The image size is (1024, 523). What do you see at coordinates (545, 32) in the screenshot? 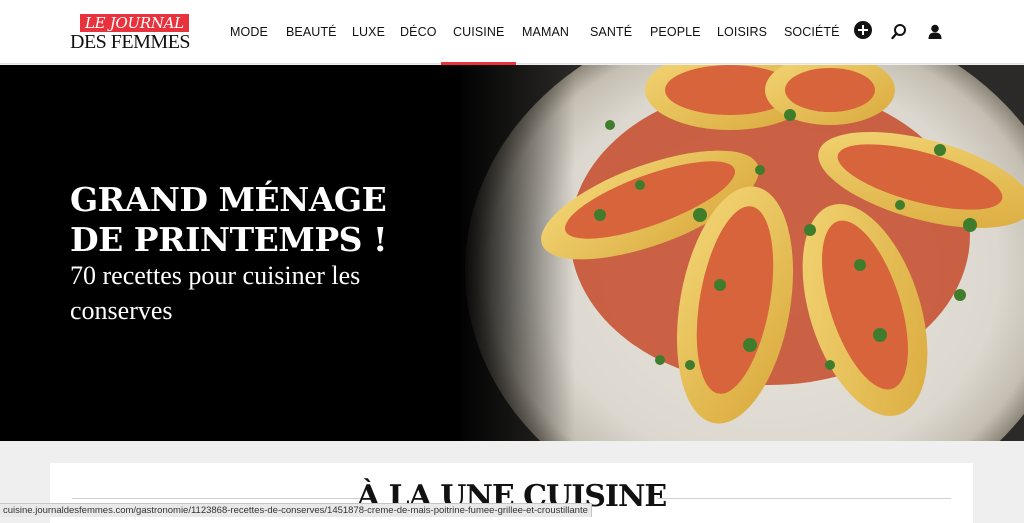
I see `nav-item-maman: MAMAN` at bounding box center [545, 32].